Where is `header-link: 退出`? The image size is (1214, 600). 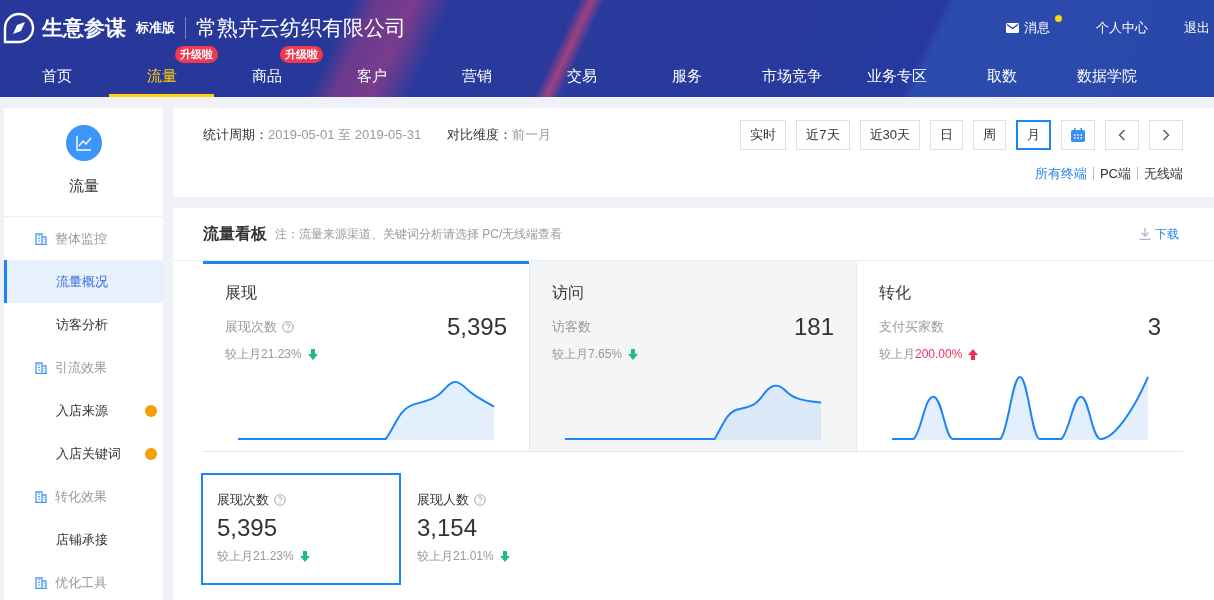 header-link: 退出 is located at coordinates (1199, 27).